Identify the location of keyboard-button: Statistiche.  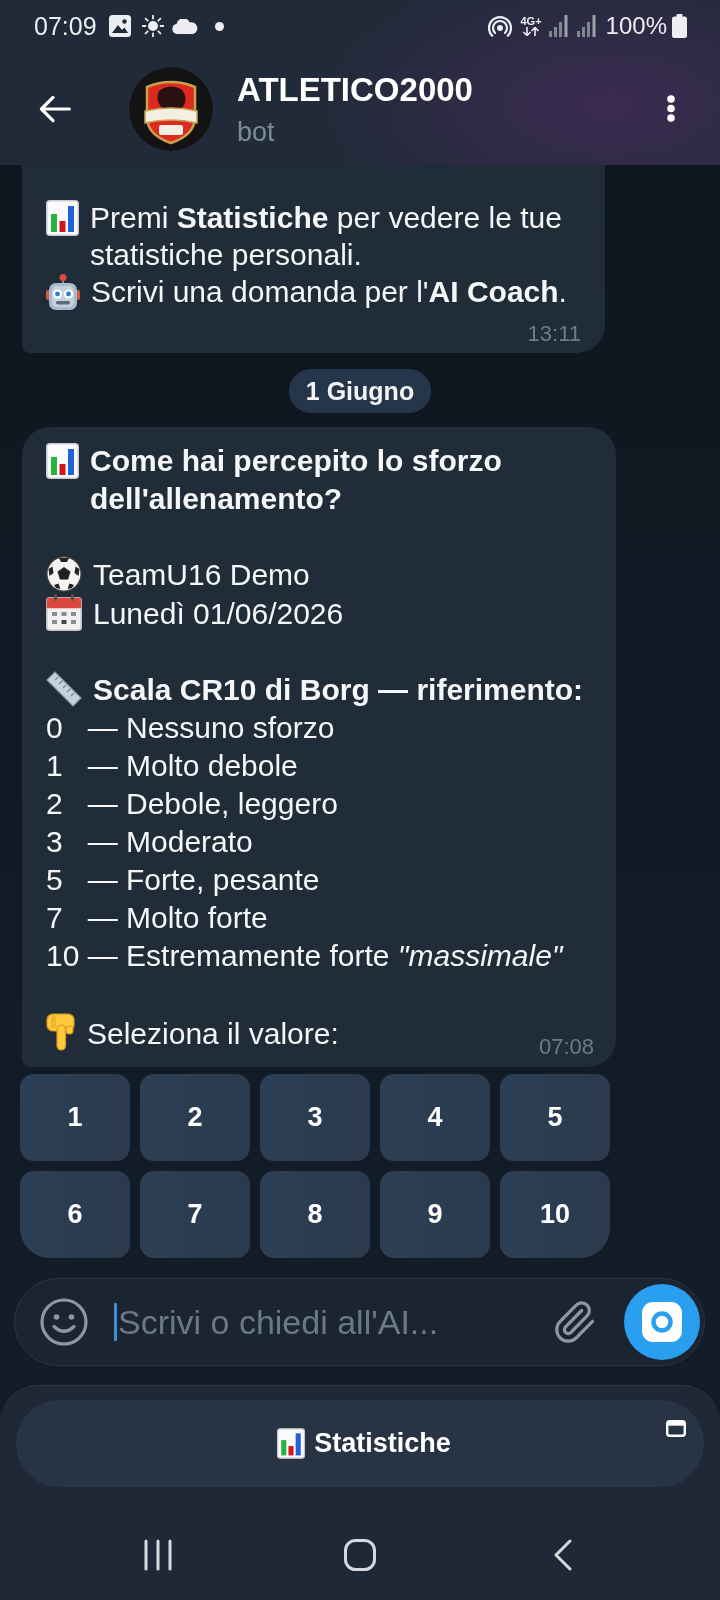
(360, 1443).